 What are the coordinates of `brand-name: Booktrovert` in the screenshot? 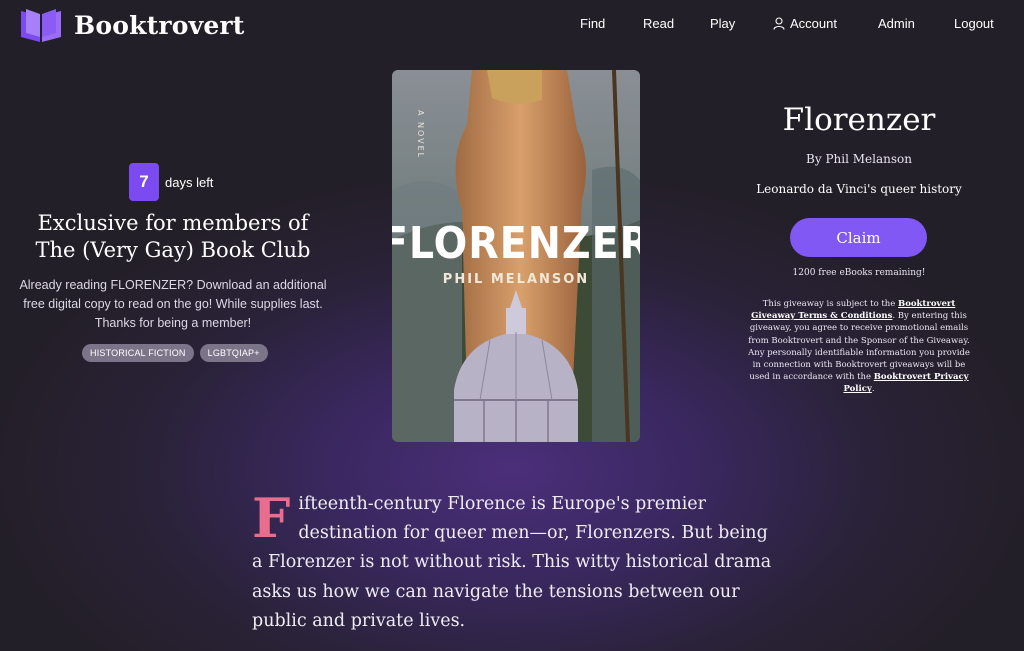 It's located at (159, 25).